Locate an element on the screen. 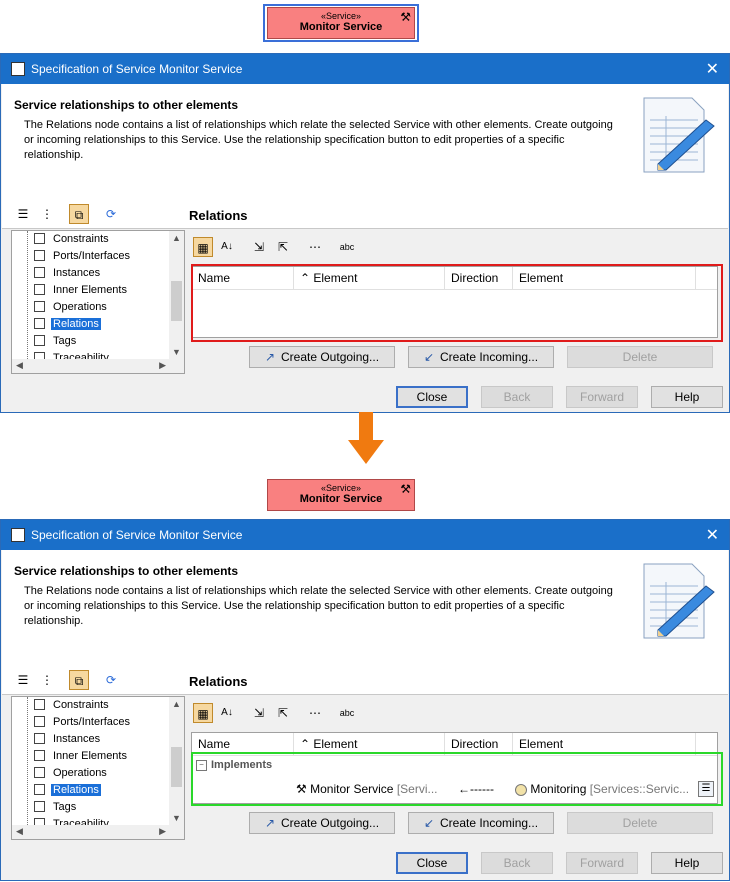  service-symbol-bottom: «Service» Monitor Service ⚒ is located at coordinates (341, 495).